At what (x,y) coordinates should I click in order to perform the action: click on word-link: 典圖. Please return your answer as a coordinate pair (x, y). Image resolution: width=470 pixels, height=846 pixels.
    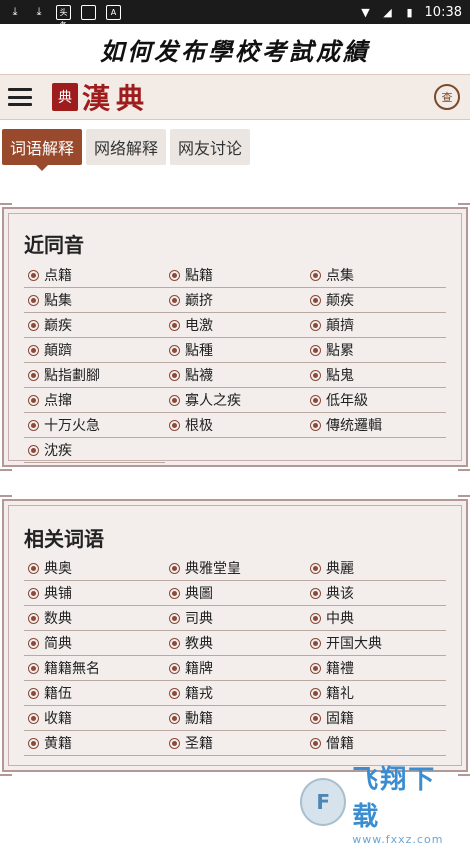
    Looking at the image, I should click on (235, 593).